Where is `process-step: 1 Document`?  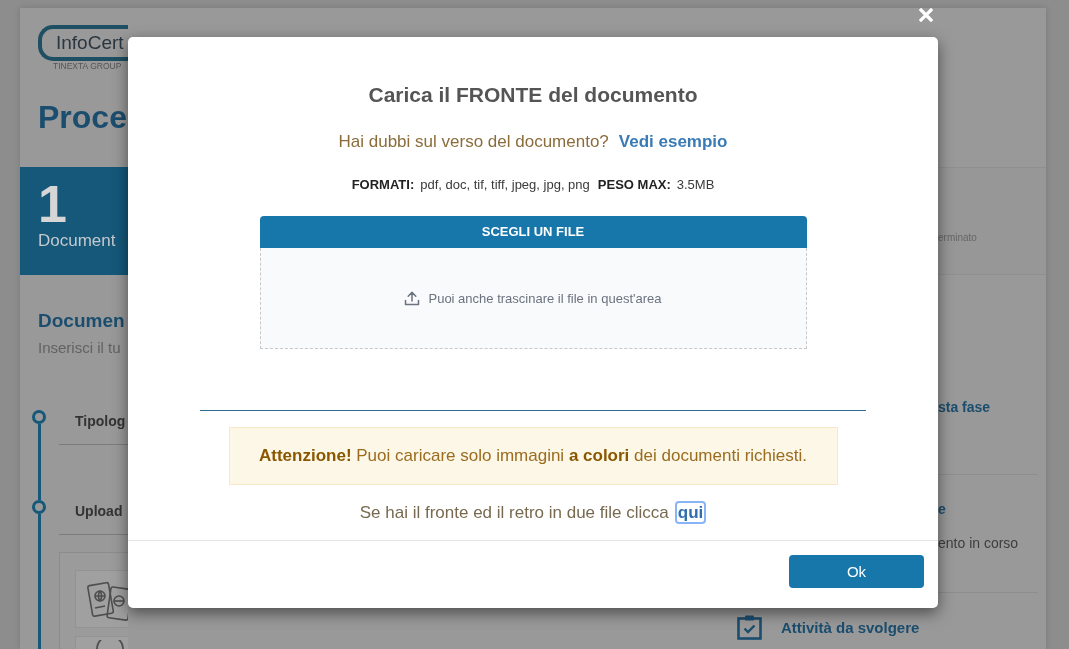
process-step: 1 Document is located at coordinates (74, 221).